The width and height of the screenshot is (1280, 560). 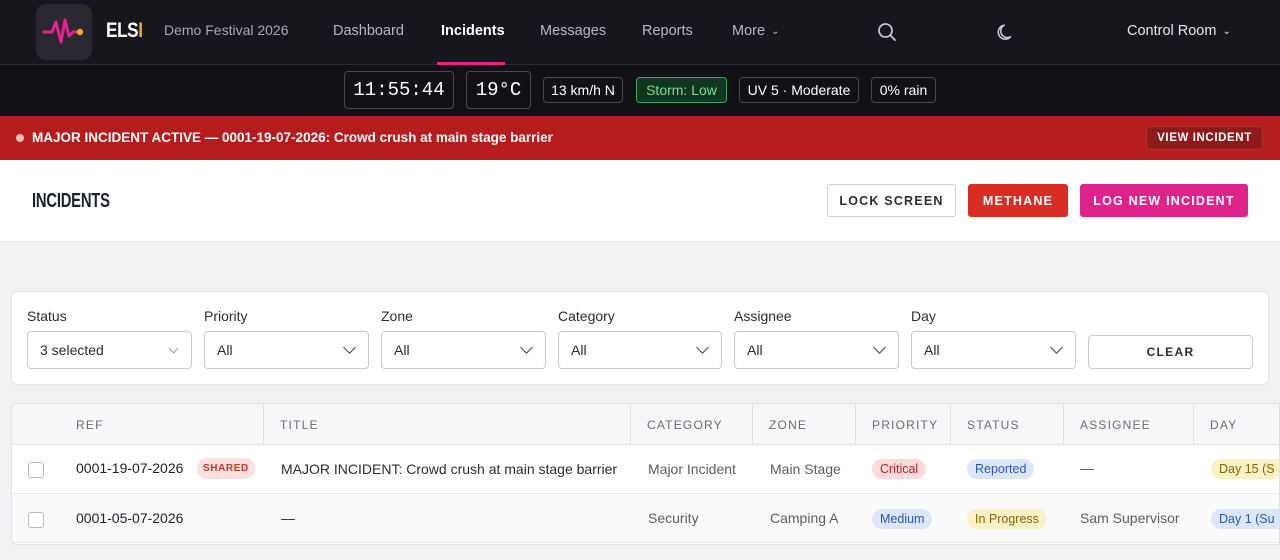 What do you see at coordinates (899, 469) in the screenshot?
I see `priority-badge: Critical` at bounding box center [899, 469].